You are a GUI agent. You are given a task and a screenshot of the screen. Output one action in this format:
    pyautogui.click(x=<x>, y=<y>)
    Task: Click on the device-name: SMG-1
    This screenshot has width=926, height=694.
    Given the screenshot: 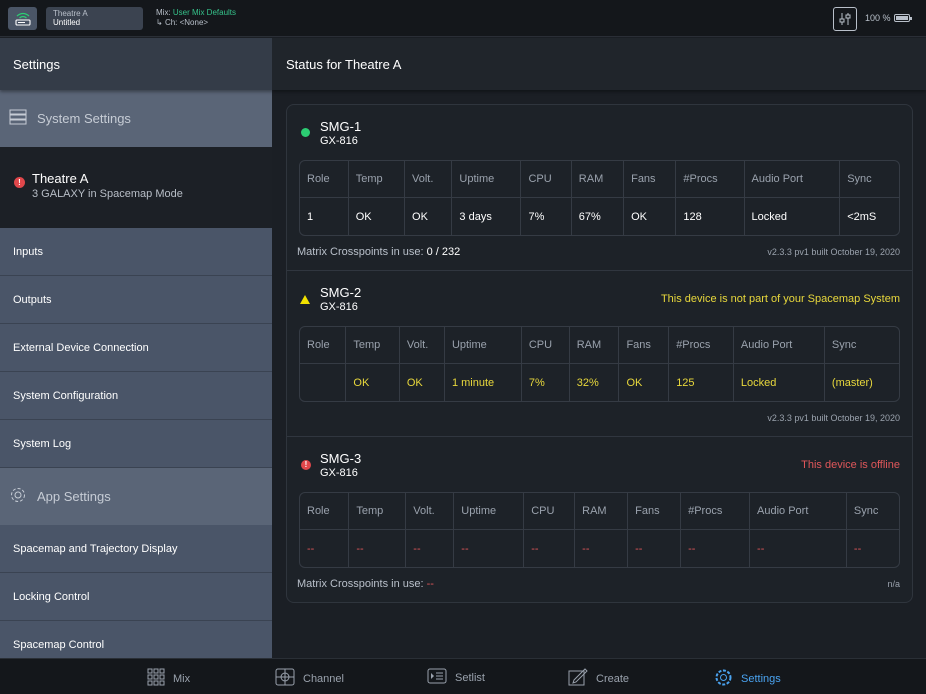 What is the action you would take?
    pyautogui.click(x=341, y=126)
    